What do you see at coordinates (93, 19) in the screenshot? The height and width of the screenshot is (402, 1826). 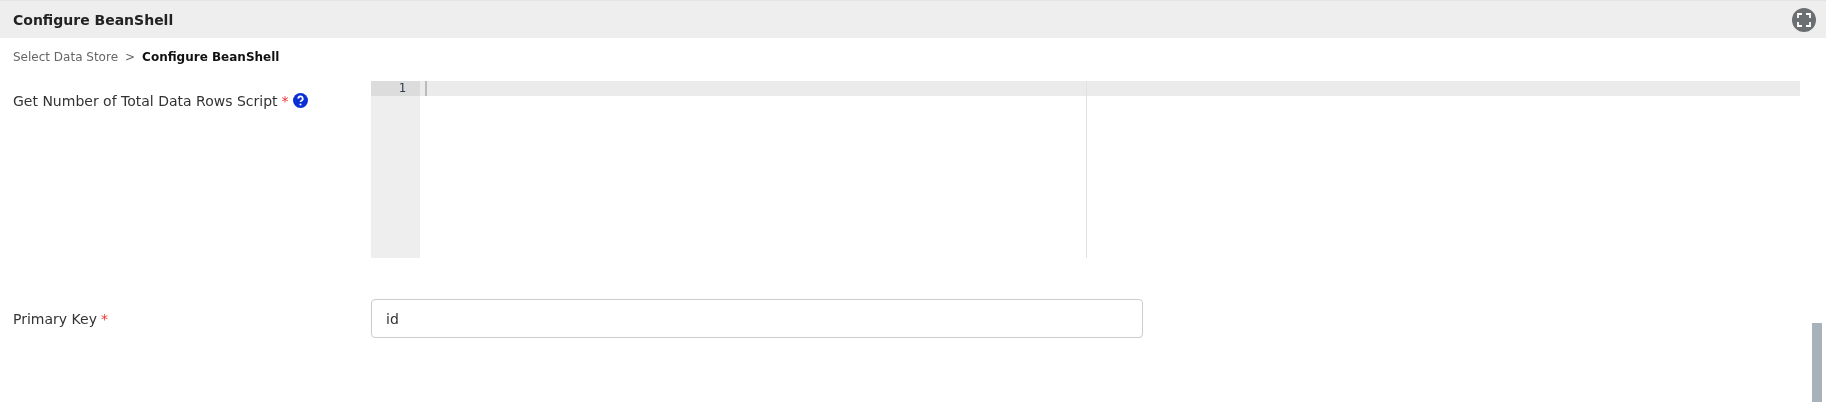 I see `page-title: Configure BeanShell` at bounding box center [93, 19].